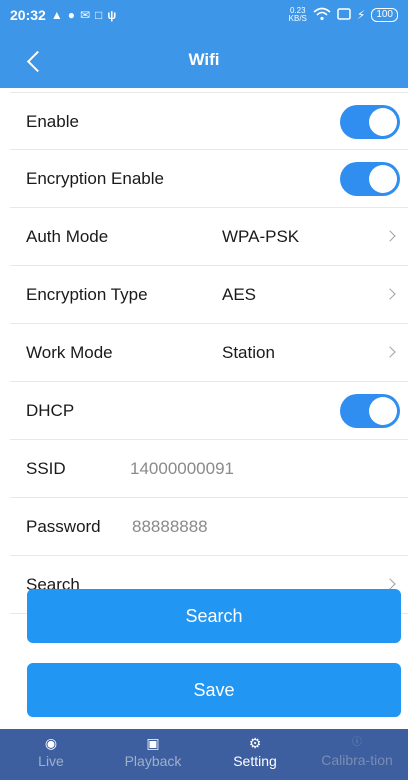 The image size is (408, 780). I want to click on gear-icon: ⚙, so click(255, 743).